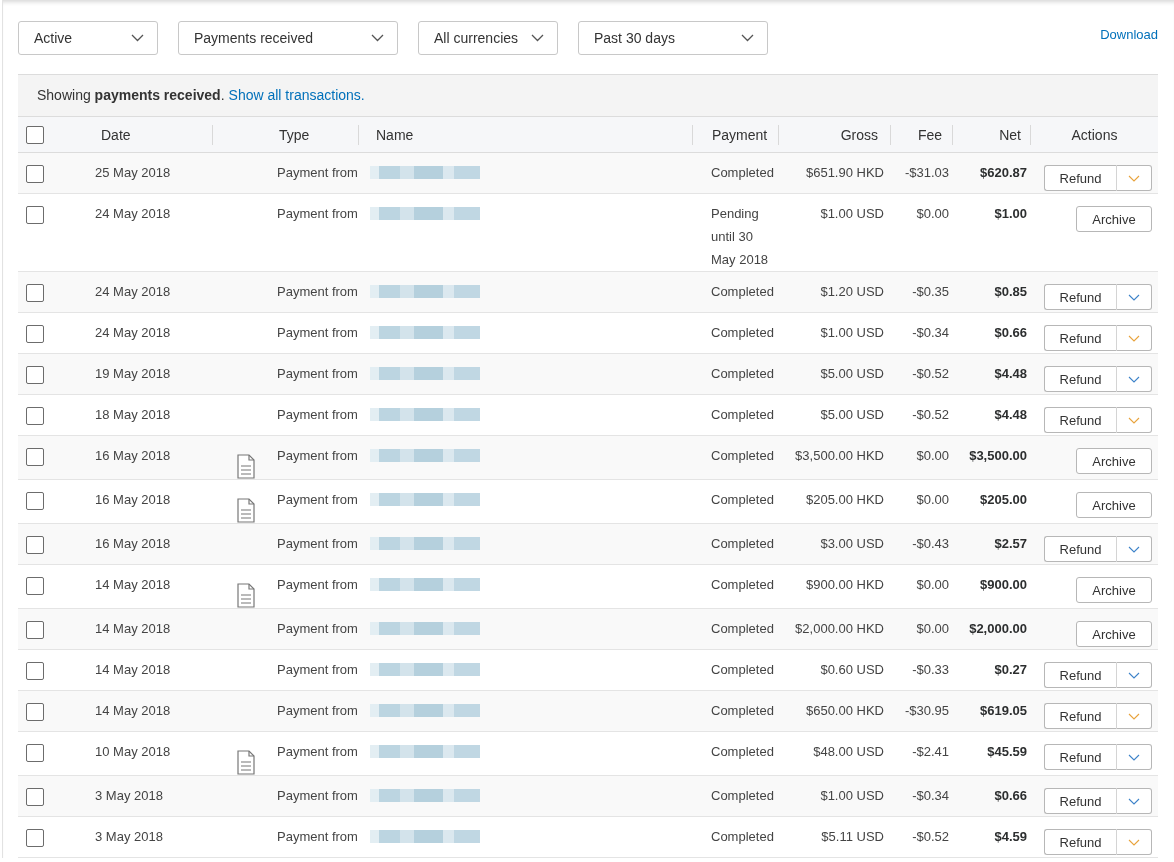 The width and height of the screenshot is (1174, 862). I want to click on gross-amount: $651.90 HKD, so click(844, 172).